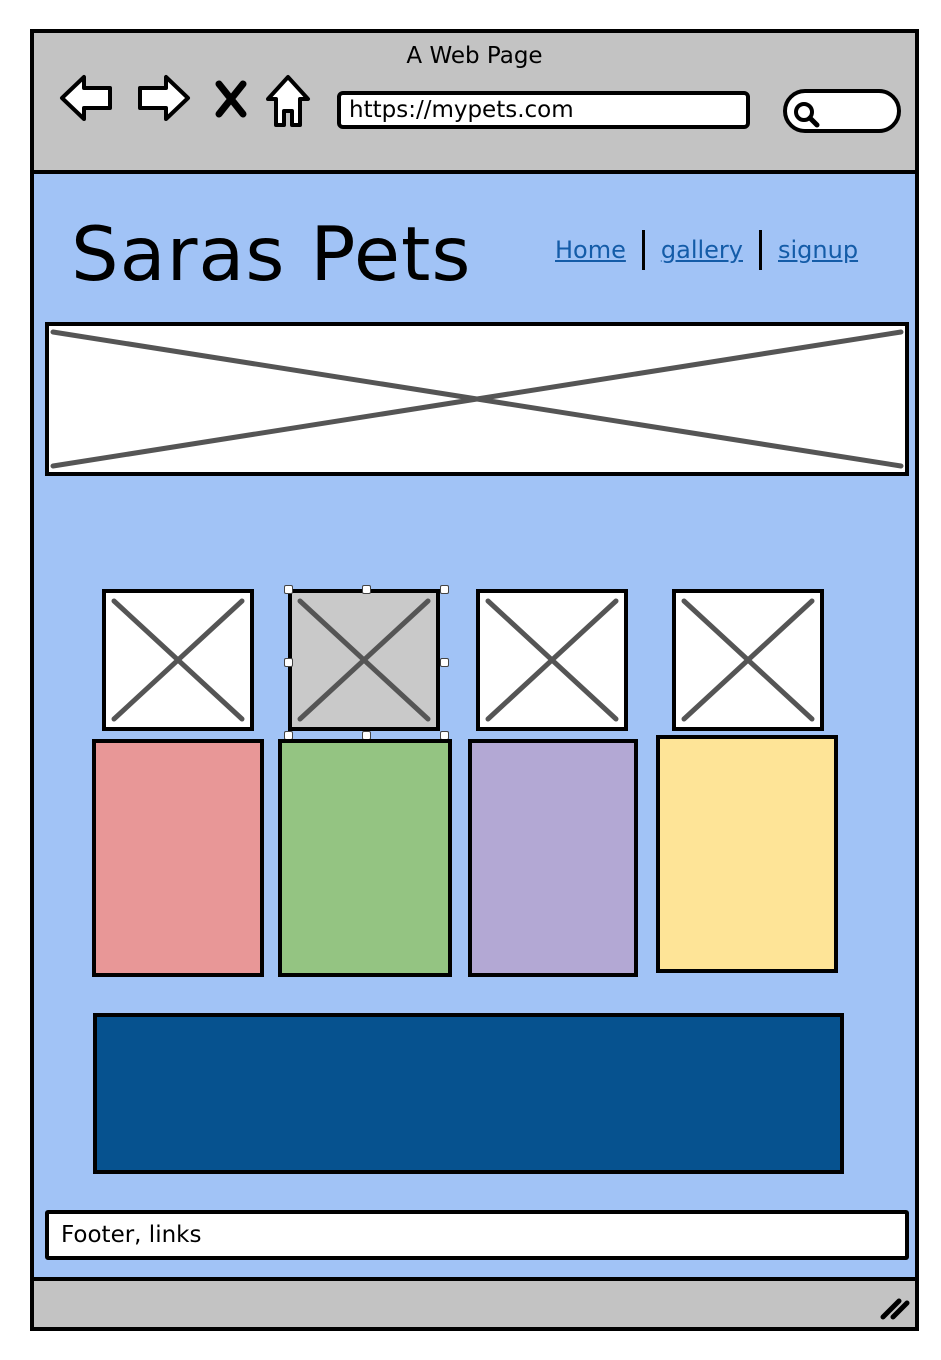 Image resolution: width=941 pixels, height=1360 pixels. What do you see at coordinates (87, 98) in the screenshot?
I see `back-arrow-icon` at bounding box center [87, 98].